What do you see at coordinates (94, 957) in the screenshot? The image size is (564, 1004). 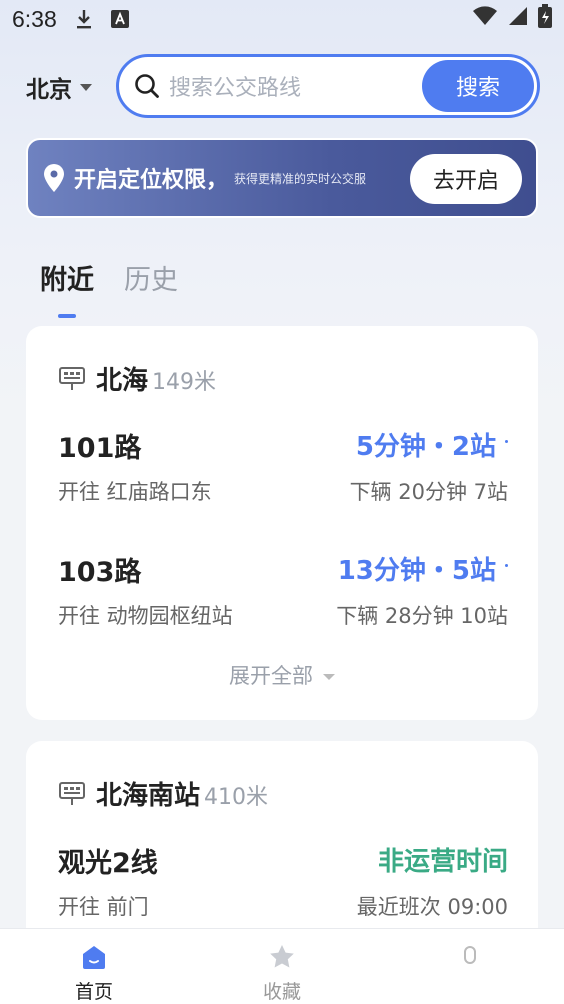 I see `home-icon` at bounding box center [94, 957].